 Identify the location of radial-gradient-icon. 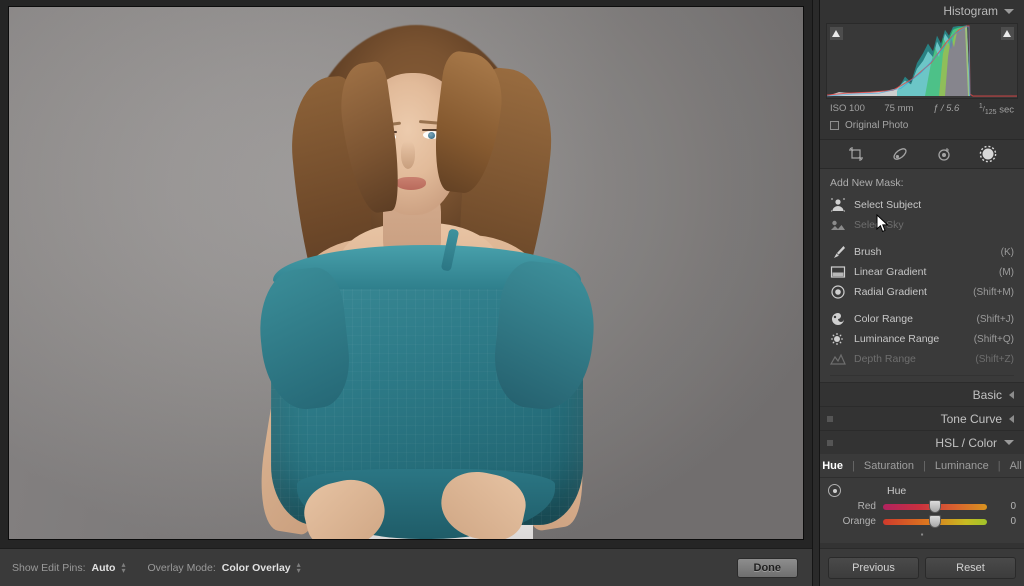
(838, 292).